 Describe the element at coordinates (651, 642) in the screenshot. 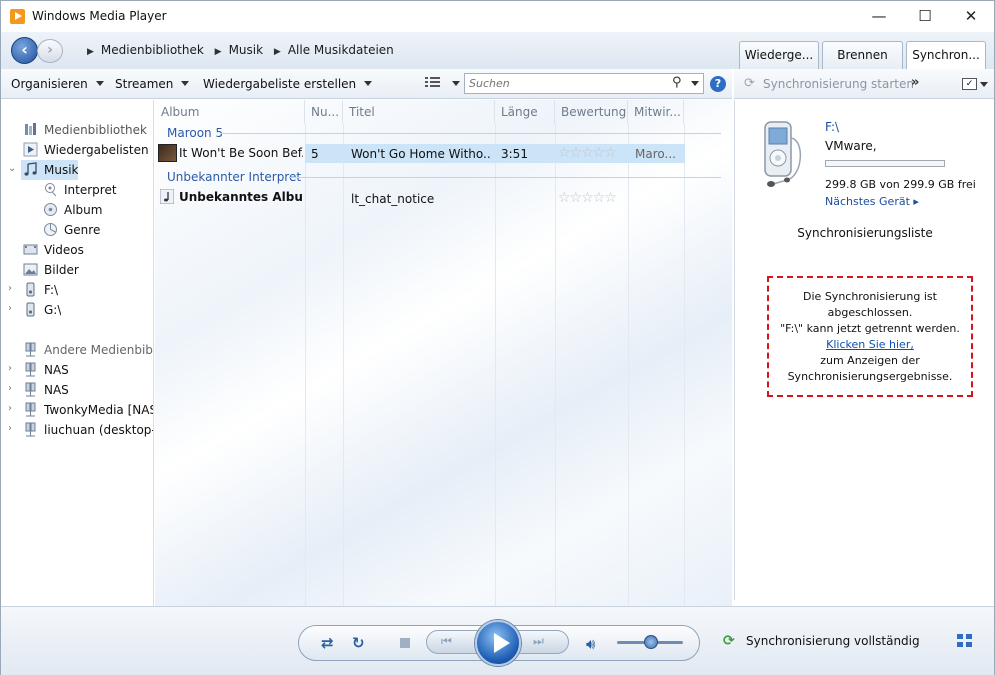

I see `volume-slider-handle` at that location.